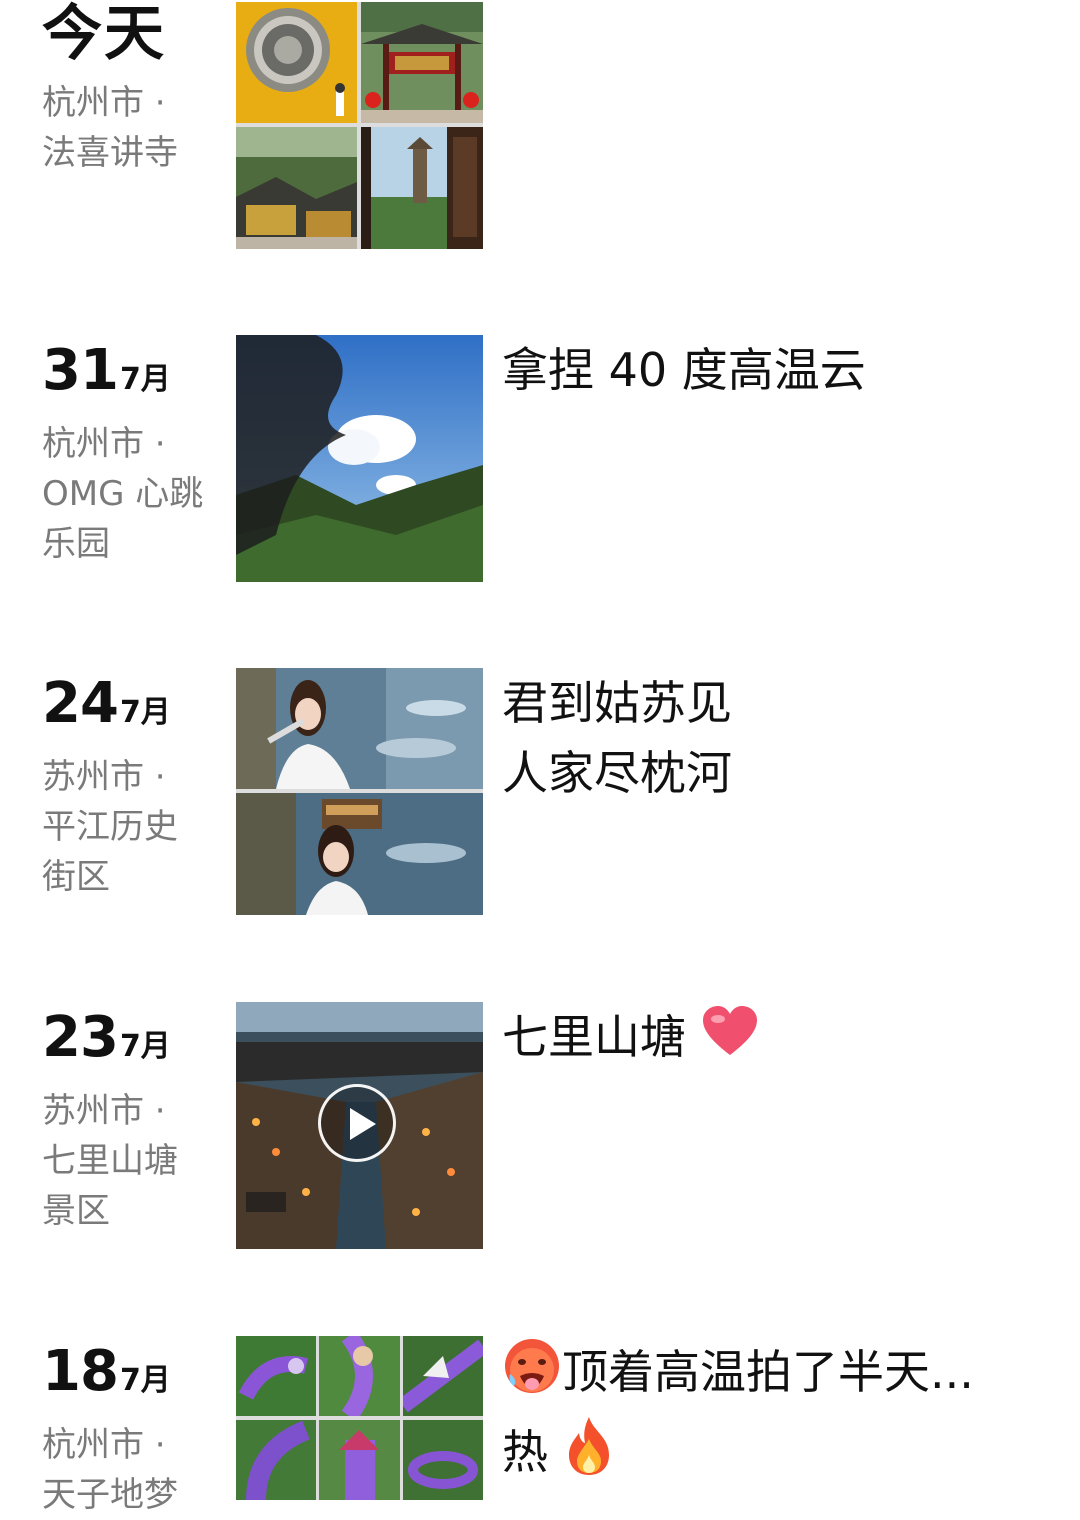  Describe the element at coordinates (132, 1470) in the screenshot. I see `post-location: 杭州市 · 天子地梦` at that location.